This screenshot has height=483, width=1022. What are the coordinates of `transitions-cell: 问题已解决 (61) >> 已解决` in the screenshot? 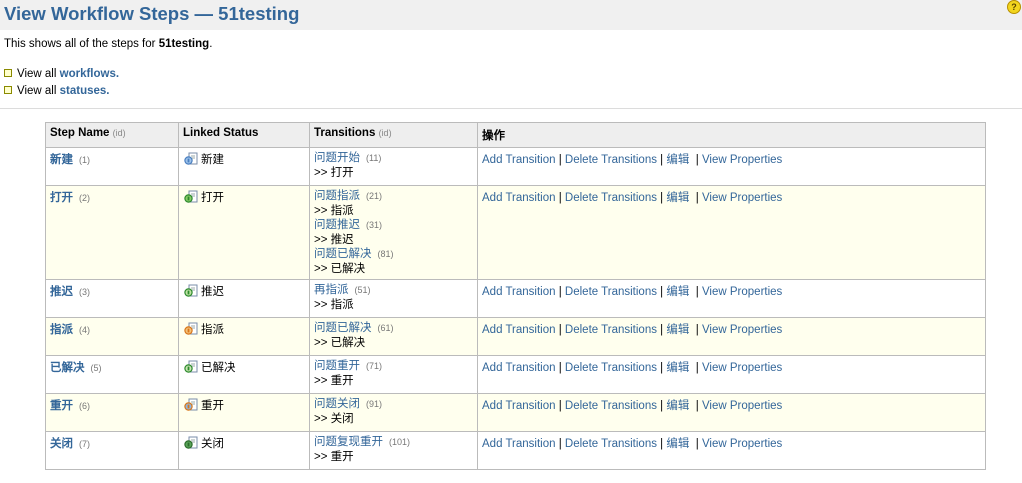 It's located at (393, 336).